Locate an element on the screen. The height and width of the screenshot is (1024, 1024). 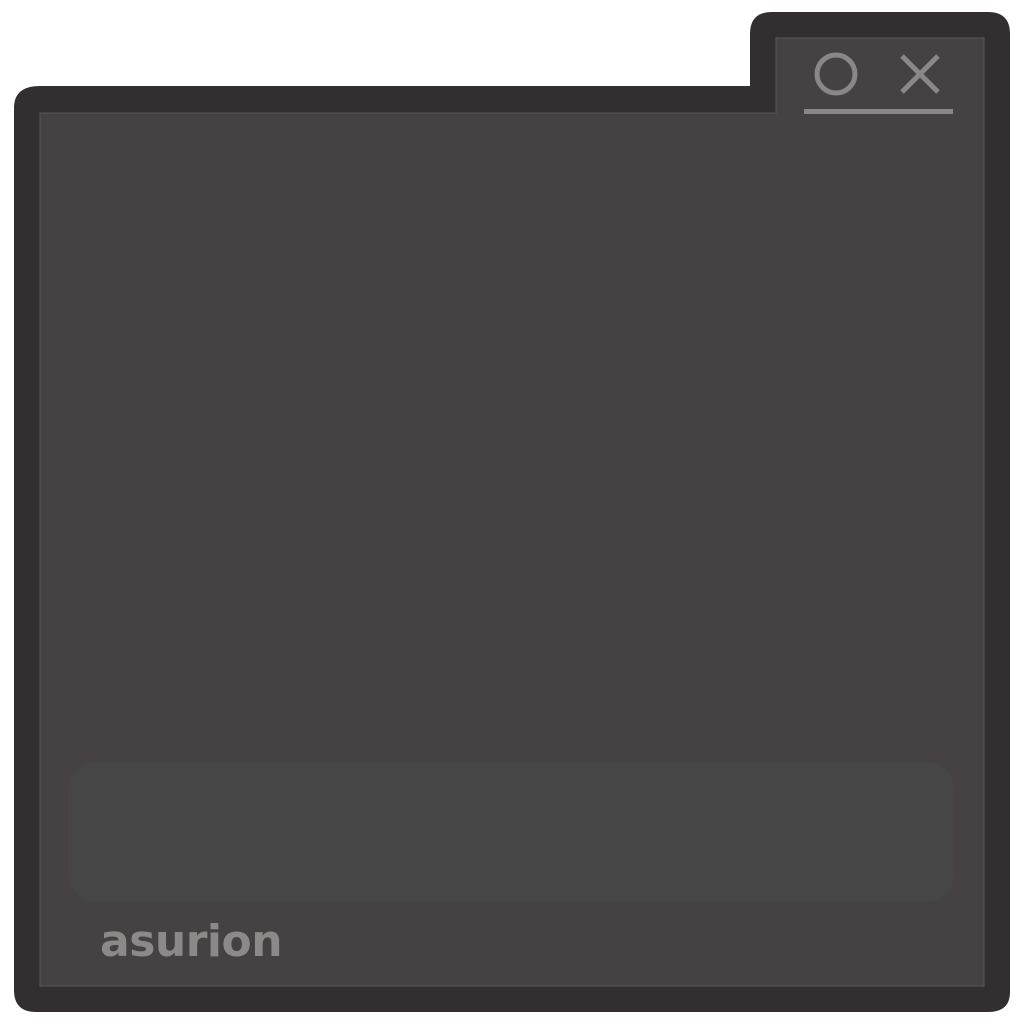
brand-logo: asurion is located at coordinates (191, 941).